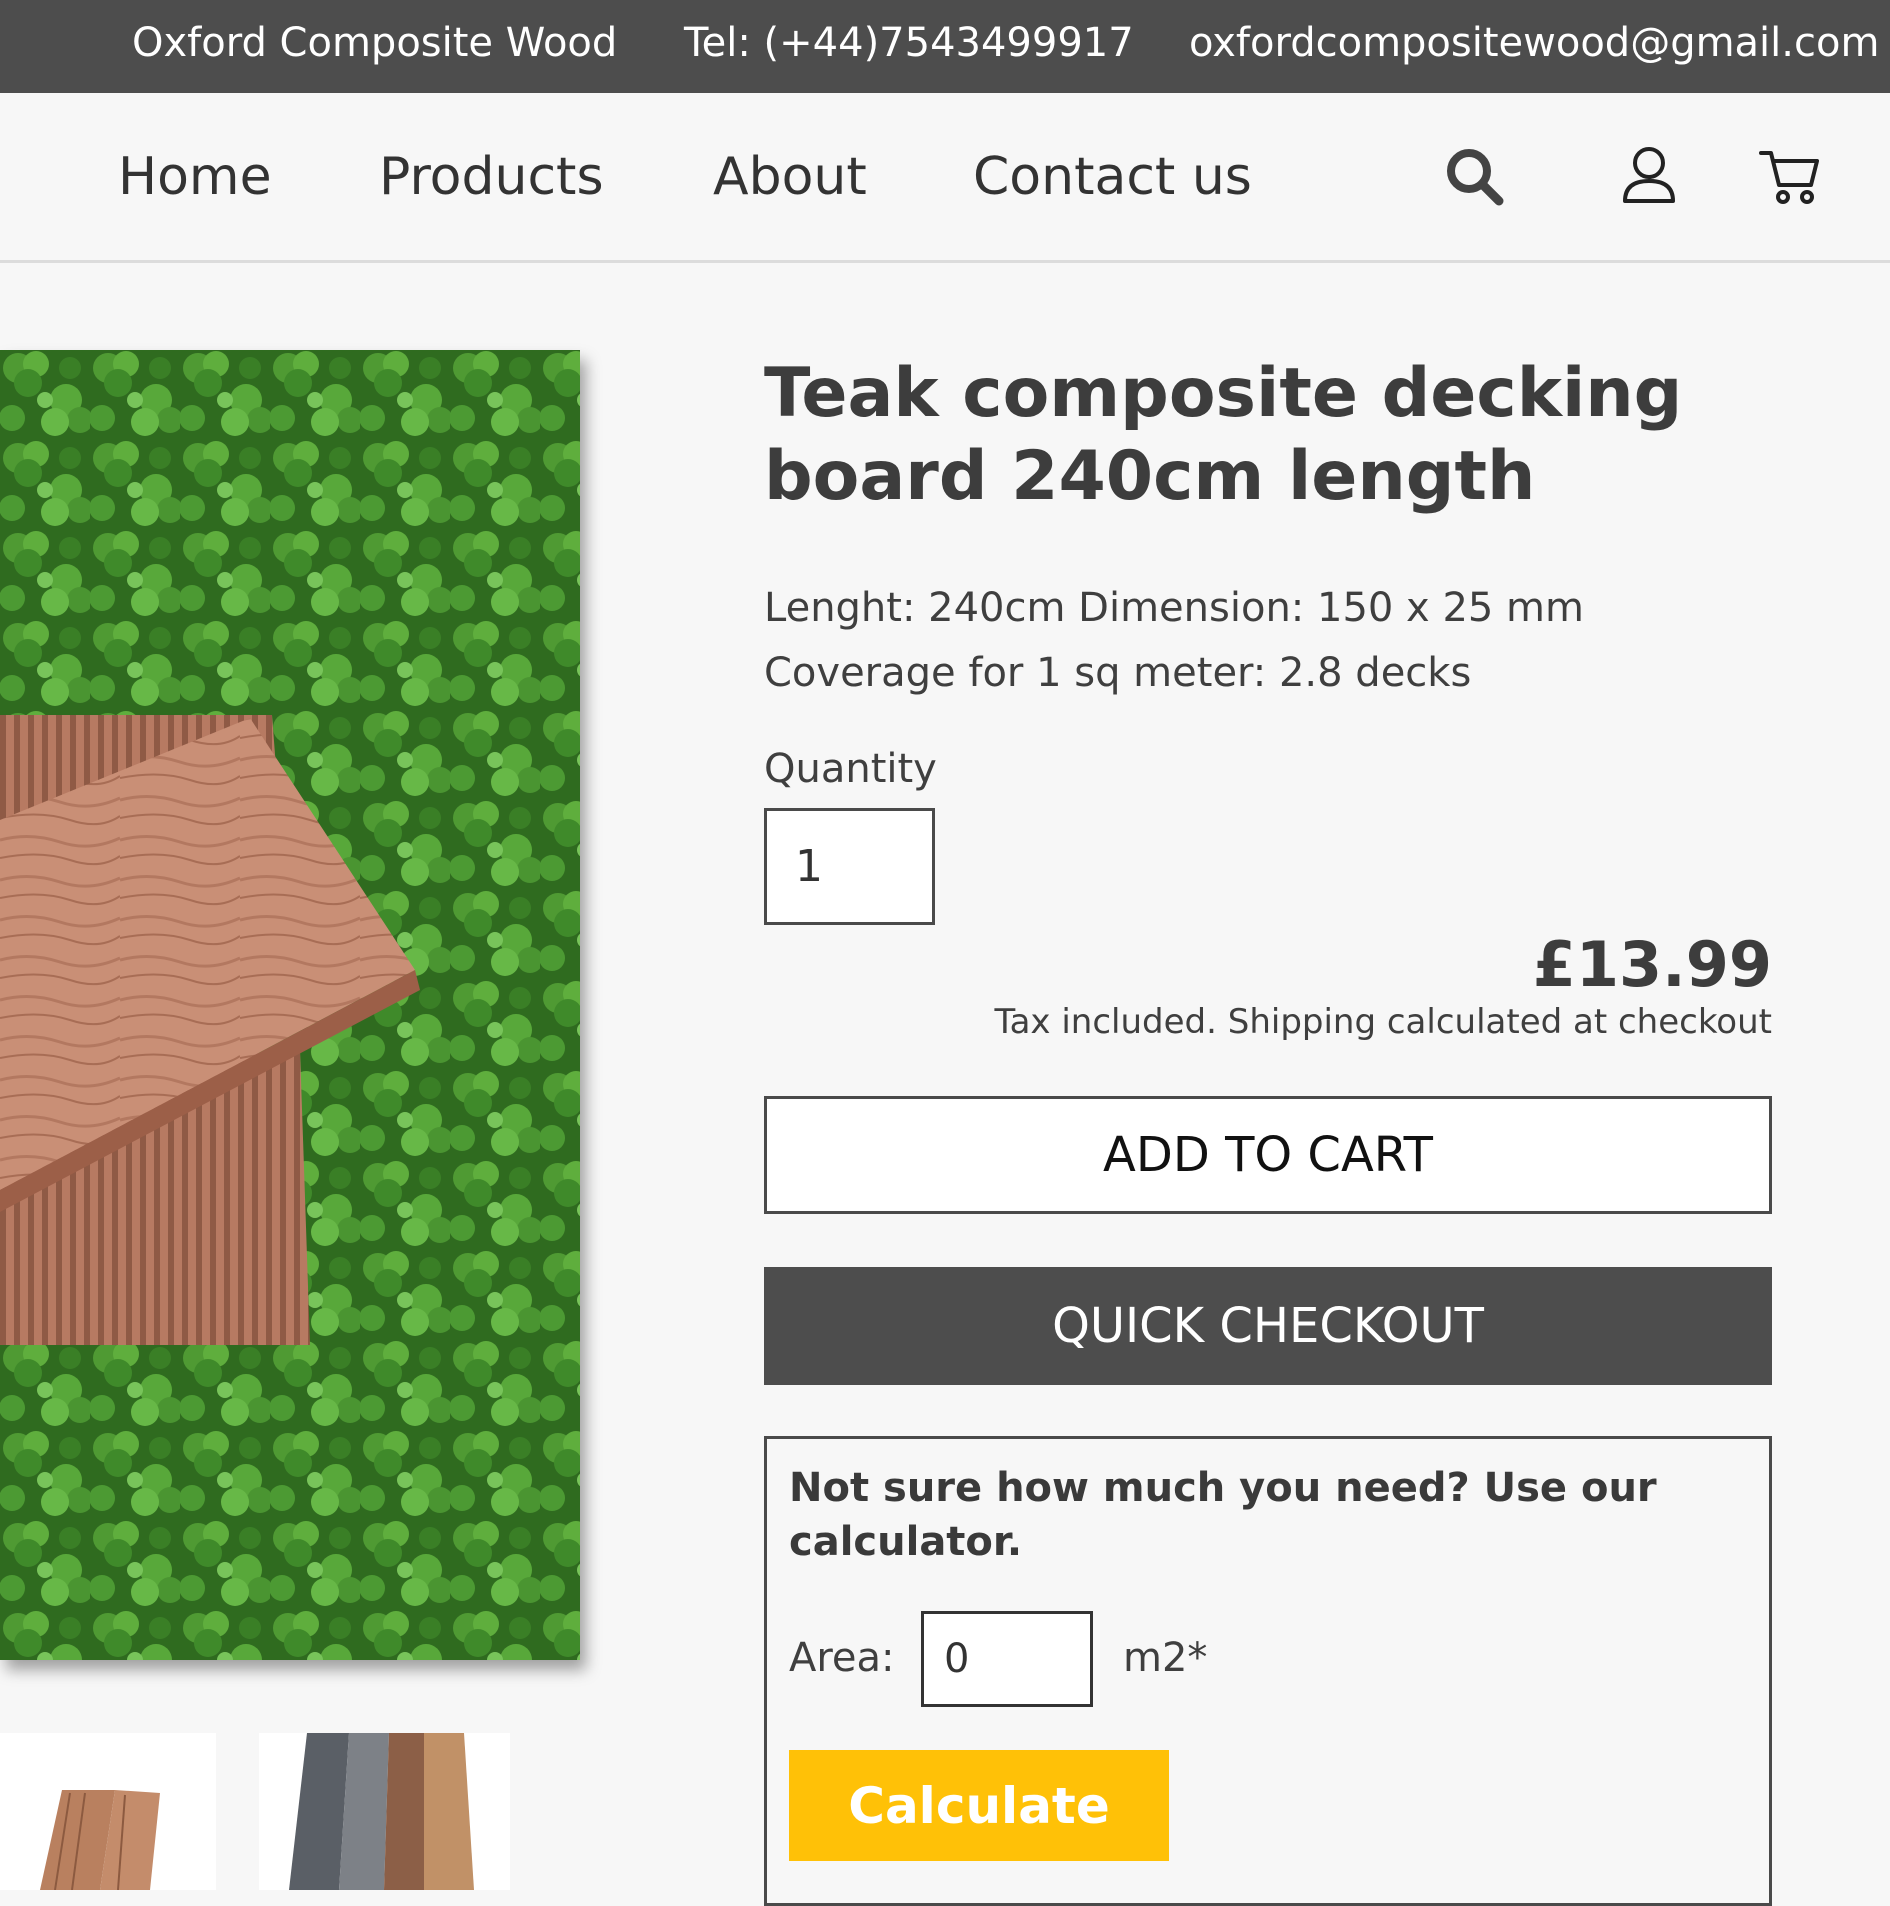  What do you see at coordinates (790, 177) in the screenshot?
I see `nav-about: About` at bounding box center [790, 177].